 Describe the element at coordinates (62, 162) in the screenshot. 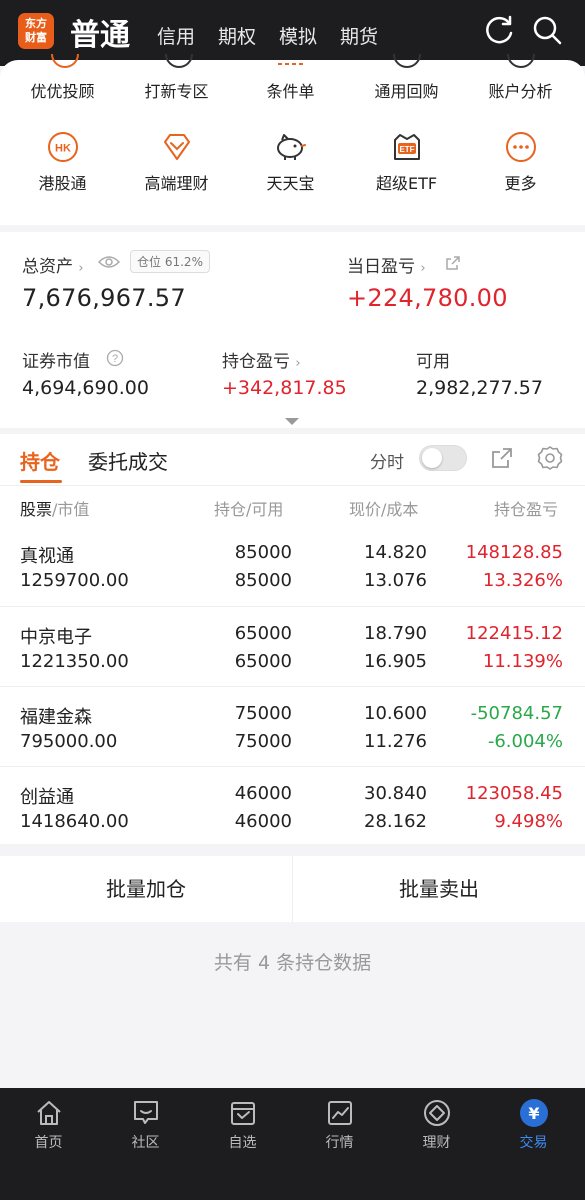

I see `menu-item-hk-connect: HK 港股通` at that location.